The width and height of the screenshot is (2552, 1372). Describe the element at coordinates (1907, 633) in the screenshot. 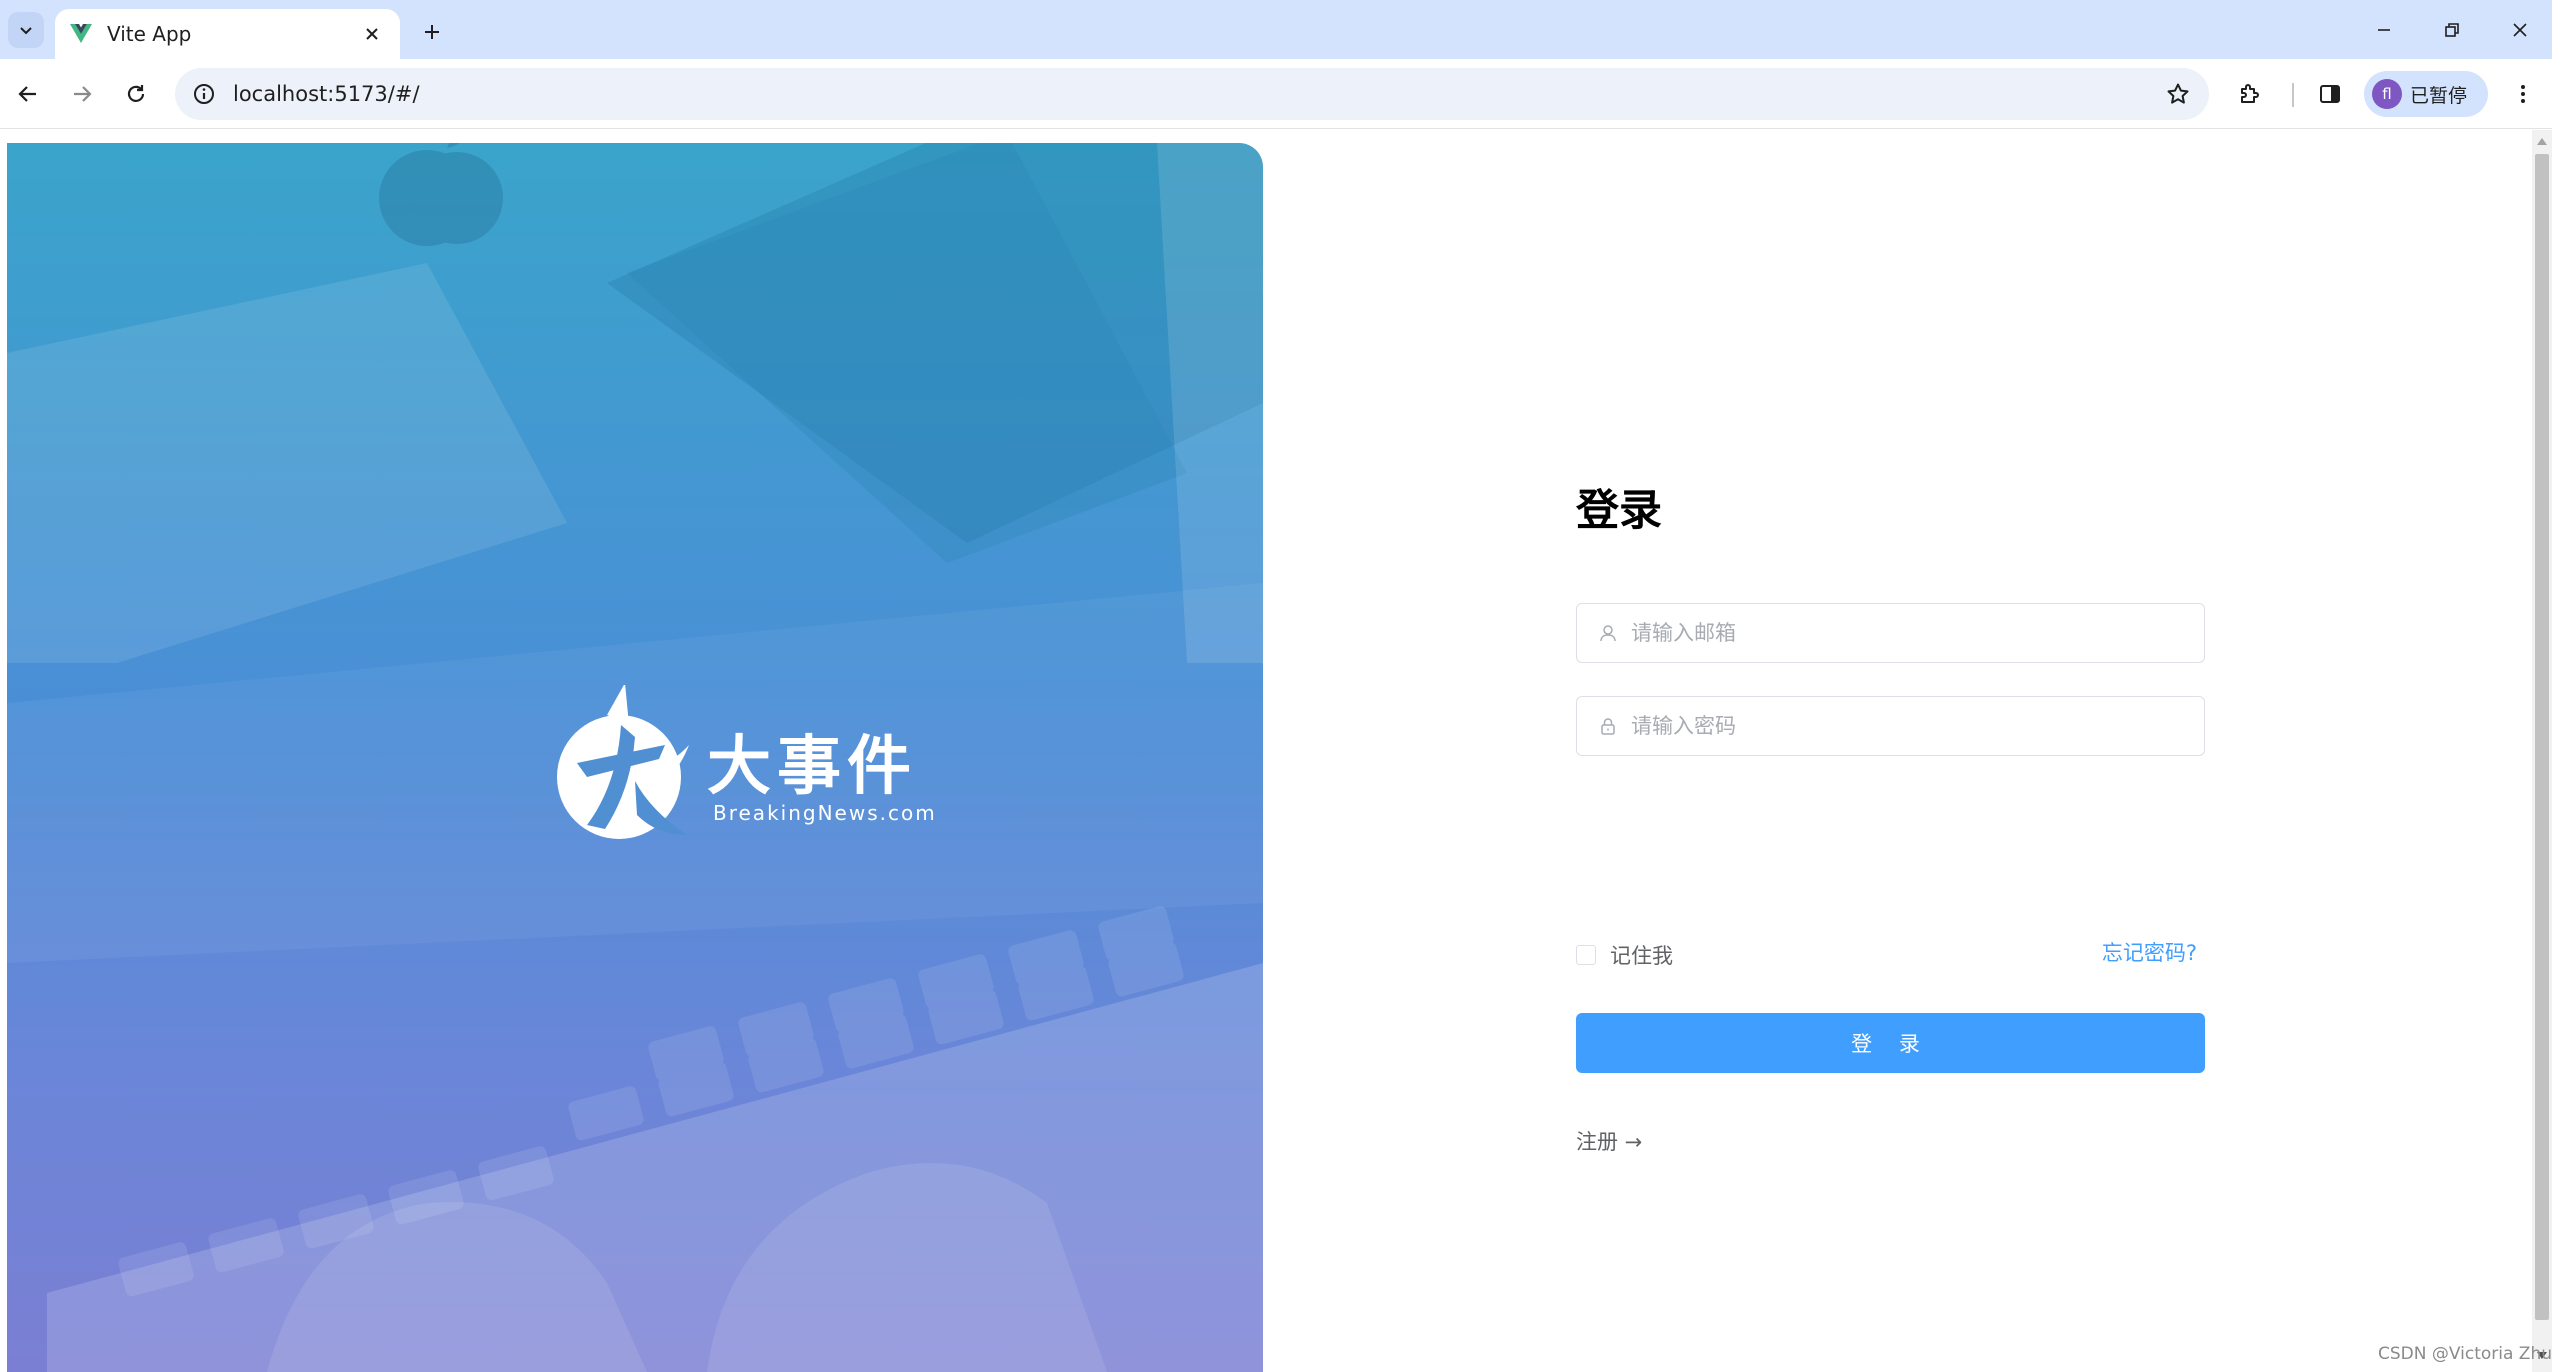

I see `email-input` at that location.